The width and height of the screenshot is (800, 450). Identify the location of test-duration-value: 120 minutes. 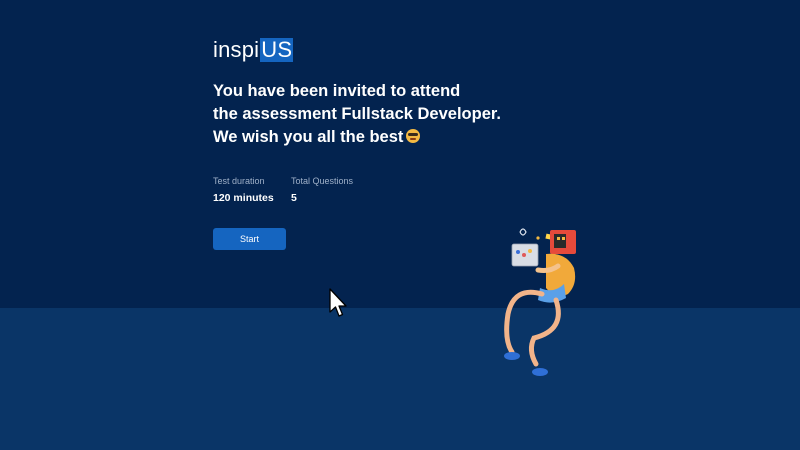
(243, 198).